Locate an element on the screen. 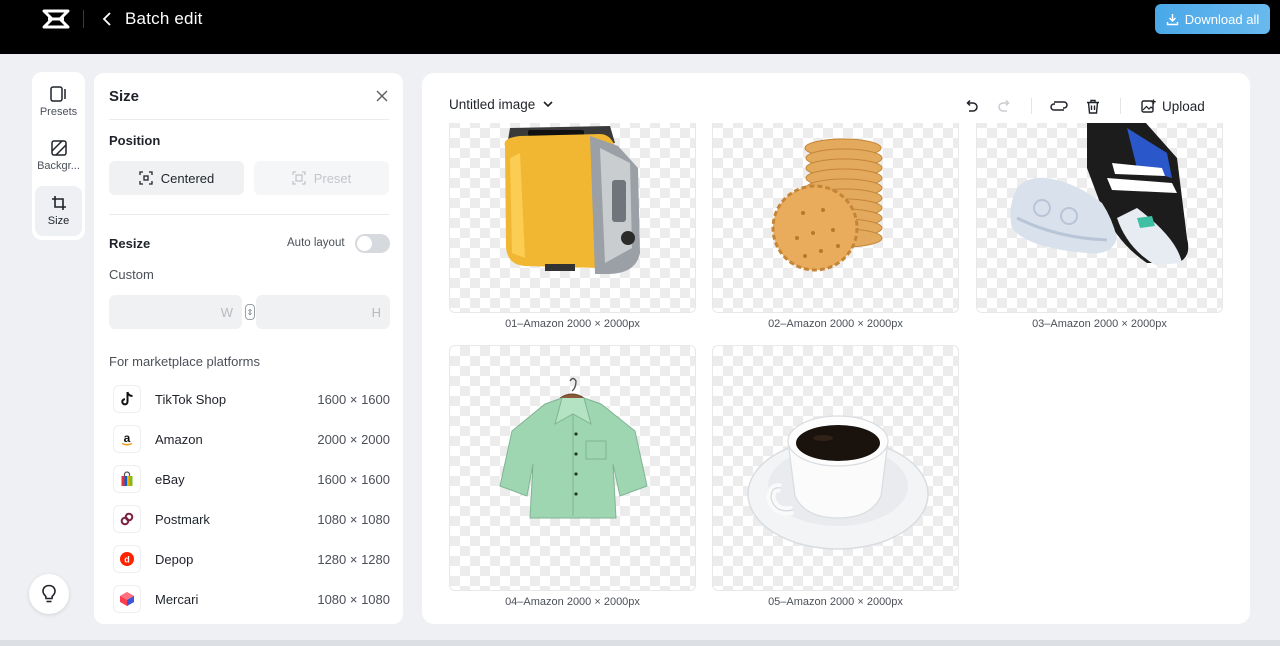 The height and width of the screenshot is (646, 1280). platform-size: 1600 × 1600 is located at coordinates (353, 399).